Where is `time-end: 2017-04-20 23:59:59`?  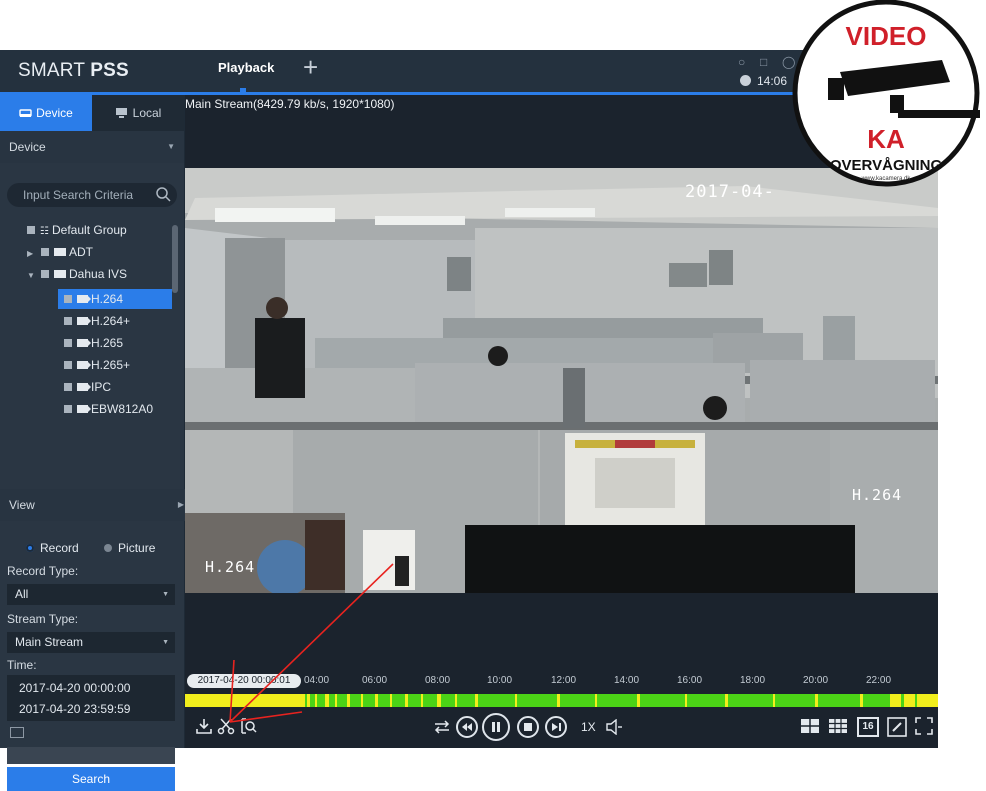
time-end: 2017-04-20 23:59:59 is located at coordinates (74, 709).